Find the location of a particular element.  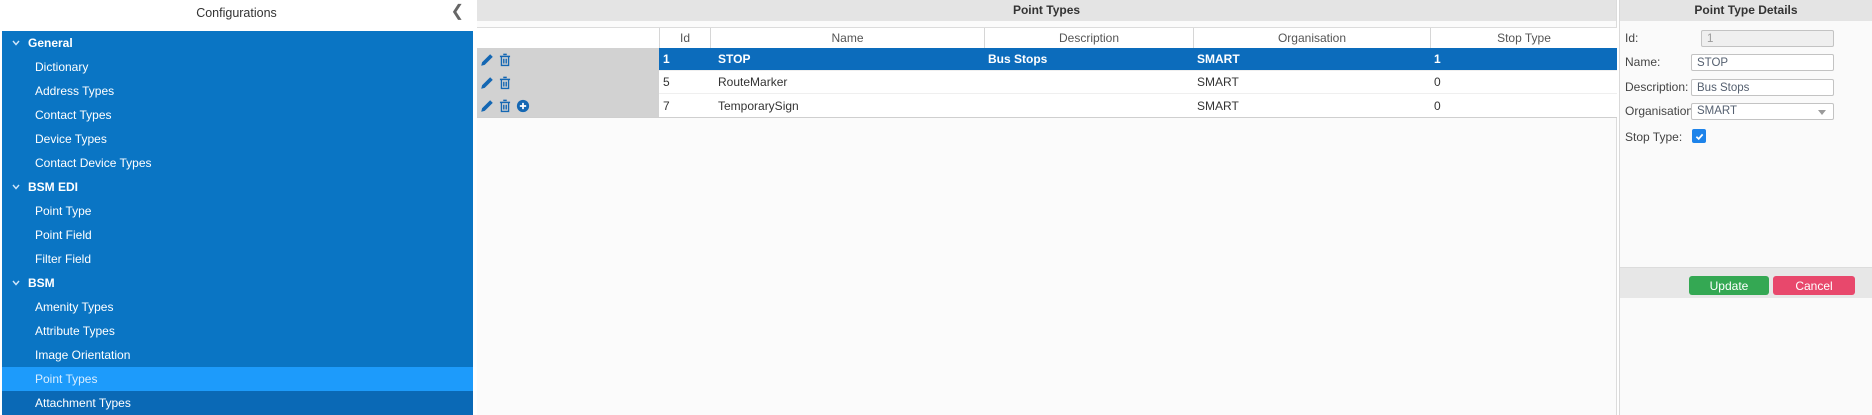

cancel-button: Cancel is located at coordinates (1814, 285).